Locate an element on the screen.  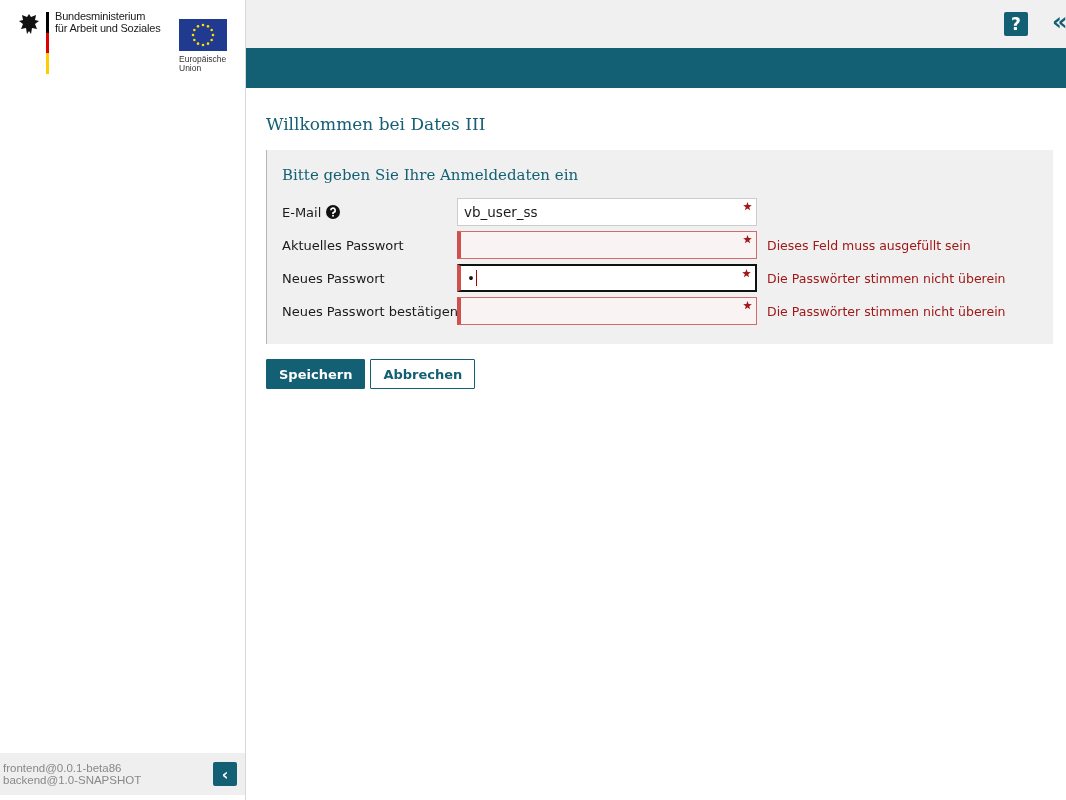
cancel-button: Abbrechen is located at coordinates (423, 374).